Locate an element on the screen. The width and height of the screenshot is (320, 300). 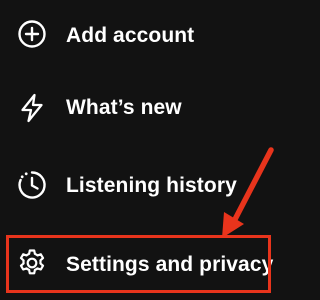
lightning-bolt-icon is located at coordinates (32, 108).